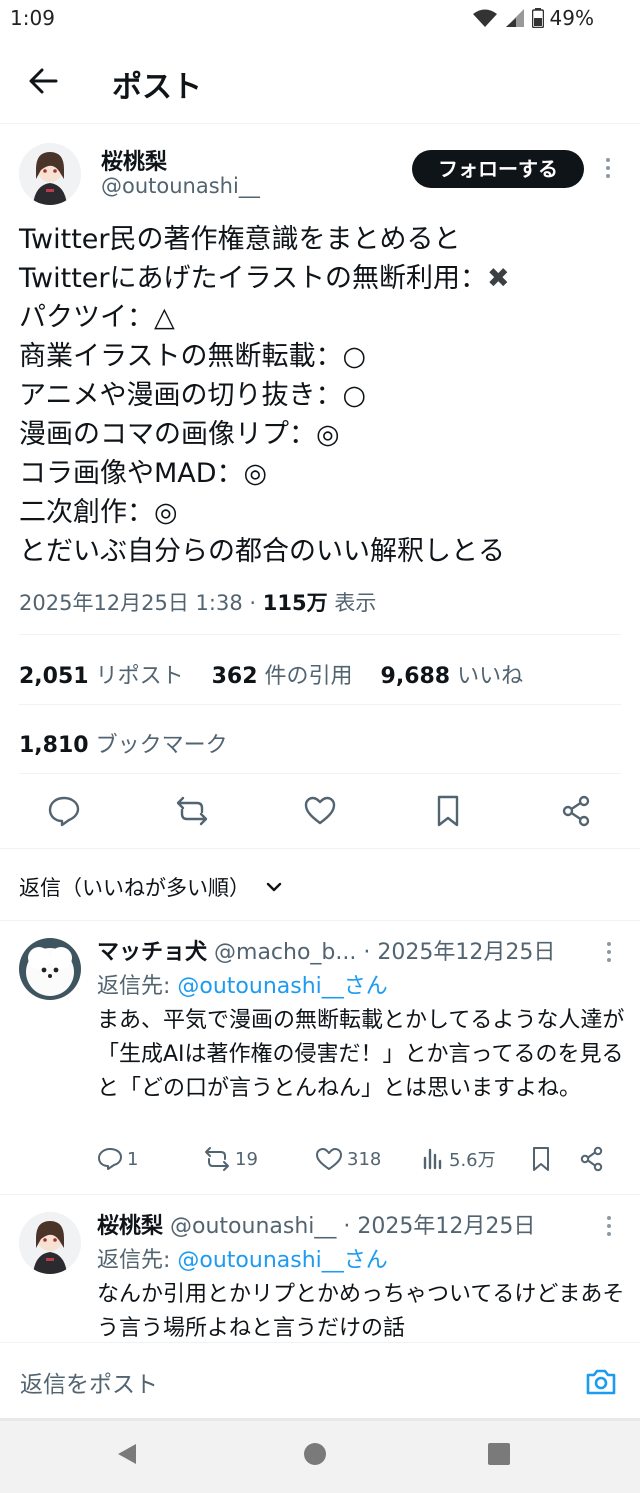 This screenshot has width=640, height=1493. What do you see at coordinates (320, 1381) in the screenshot?
I see `compose-bar: 返信をポスト` at bounding box center [320, 1381].